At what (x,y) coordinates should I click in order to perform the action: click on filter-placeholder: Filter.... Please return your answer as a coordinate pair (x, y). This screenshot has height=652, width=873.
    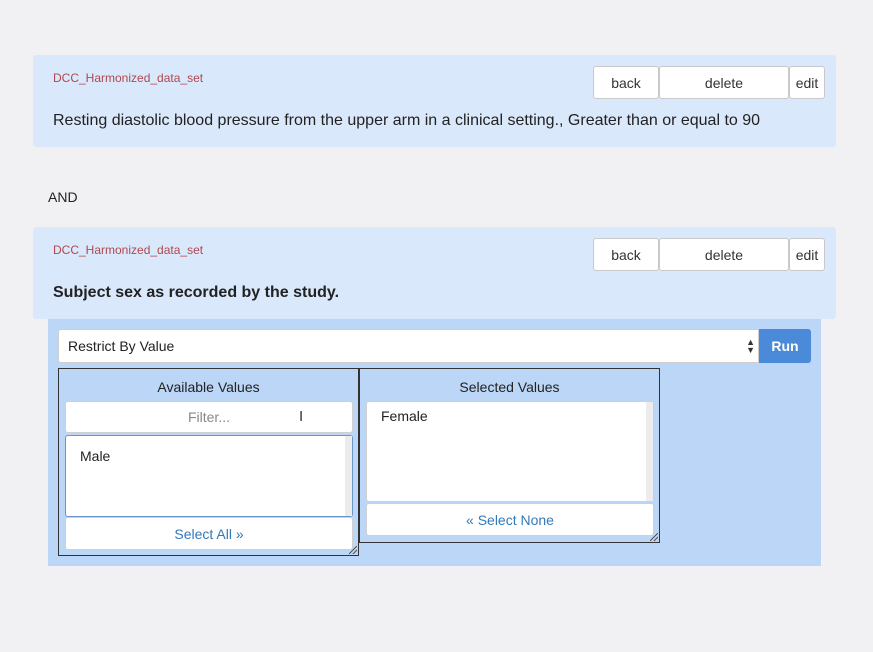
    Looking at the image, I should click on (208, 417).